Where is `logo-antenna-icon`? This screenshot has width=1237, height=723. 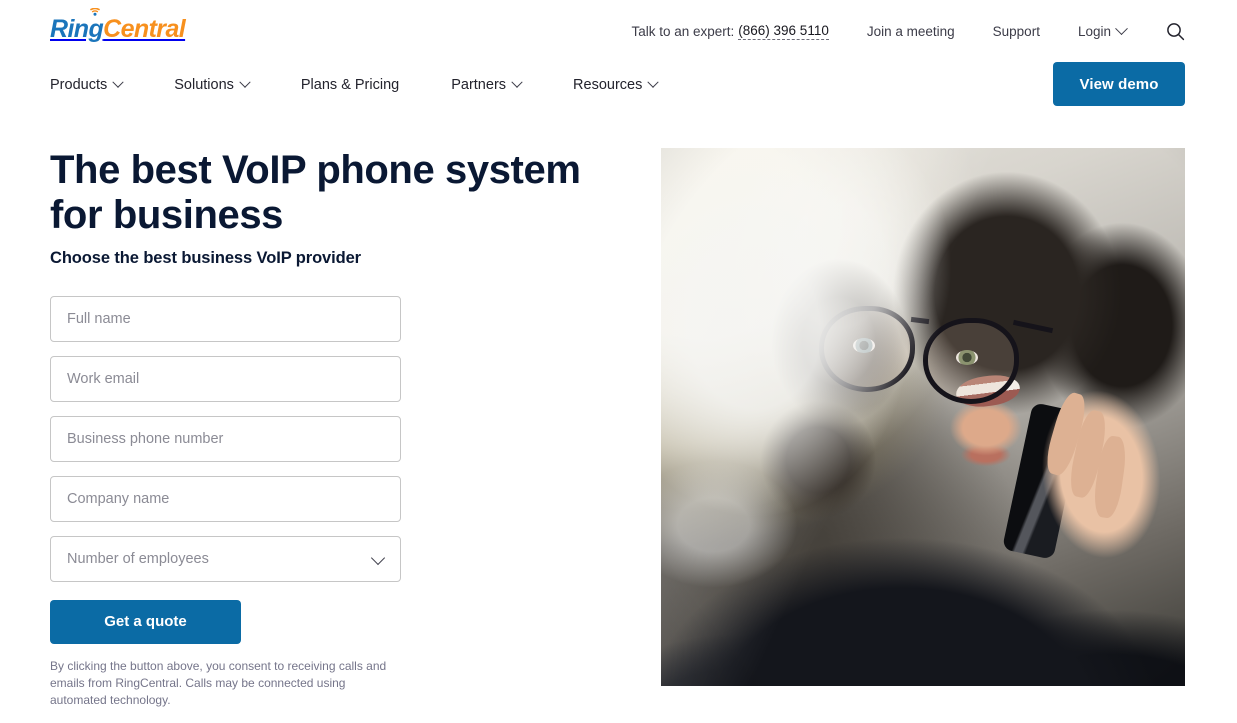 logo-antenna-icon is located at coordinates (95, 12).